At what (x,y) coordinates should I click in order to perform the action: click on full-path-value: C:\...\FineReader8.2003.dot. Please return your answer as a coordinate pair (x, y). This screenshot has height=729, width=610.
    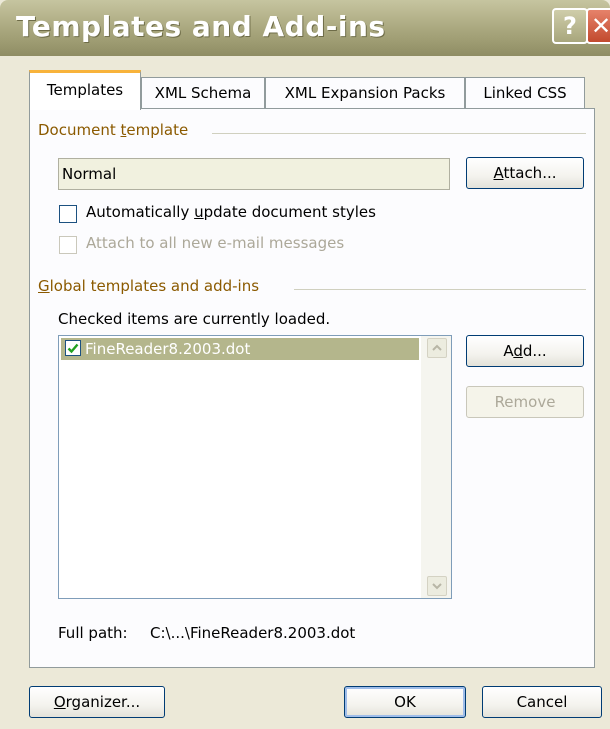
    Looking at the image, I should click on (253, 633).